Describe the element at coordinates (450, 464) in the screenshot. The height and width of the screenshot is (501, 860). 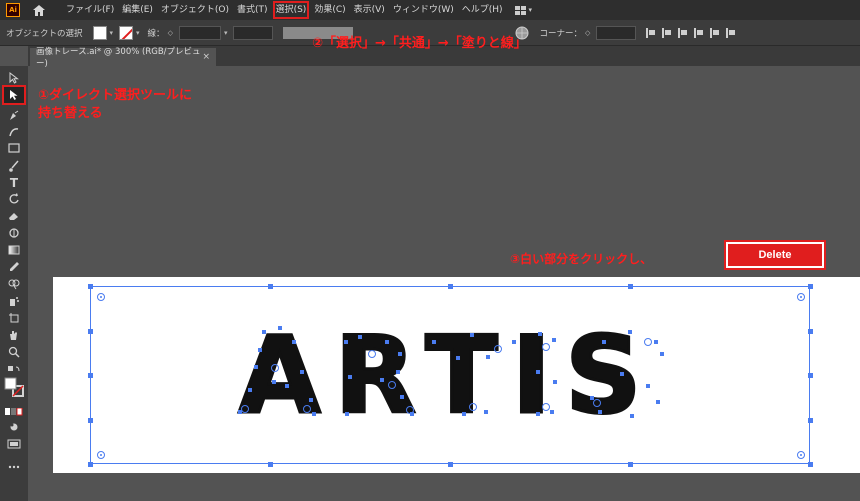
I see `bbox-handle-bottom-center` at that location.